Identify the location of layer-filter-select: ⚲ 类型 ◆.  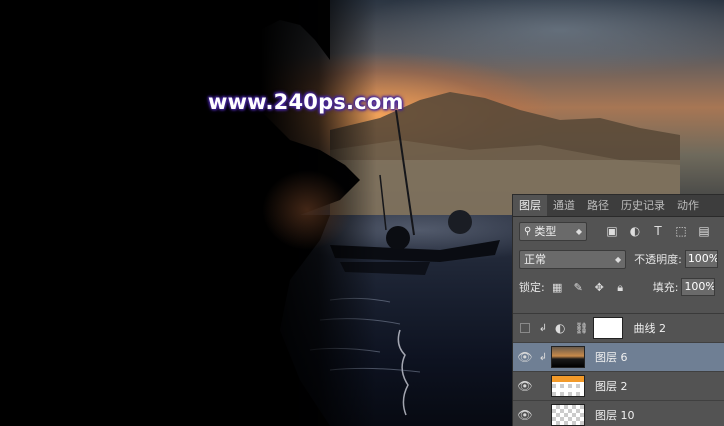
(553, 231).